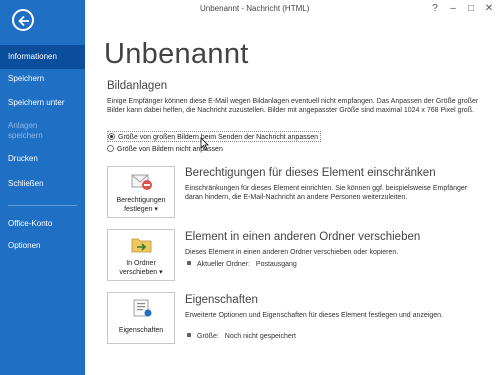 The image size is (500, 375). What do you see at coordinates (223, 264) in the screenshot?
I see `current-folder-label: Aktueller Ordner:` at bounding box center [223, 264].